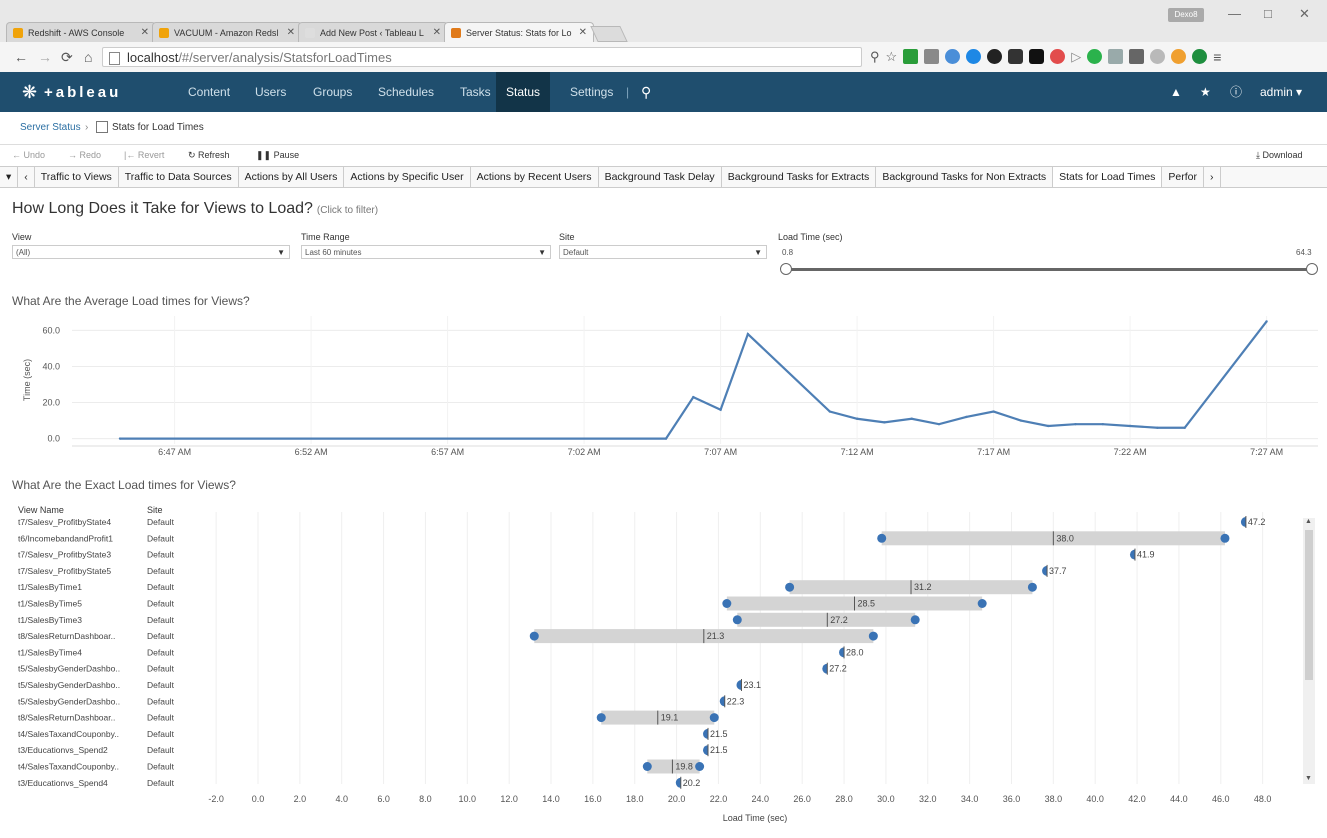 The image size is (1327, 838). Describe the element at coordinates (892, 57) in the screenshot. I see `bookmark-star-icon: ☆` at that location.